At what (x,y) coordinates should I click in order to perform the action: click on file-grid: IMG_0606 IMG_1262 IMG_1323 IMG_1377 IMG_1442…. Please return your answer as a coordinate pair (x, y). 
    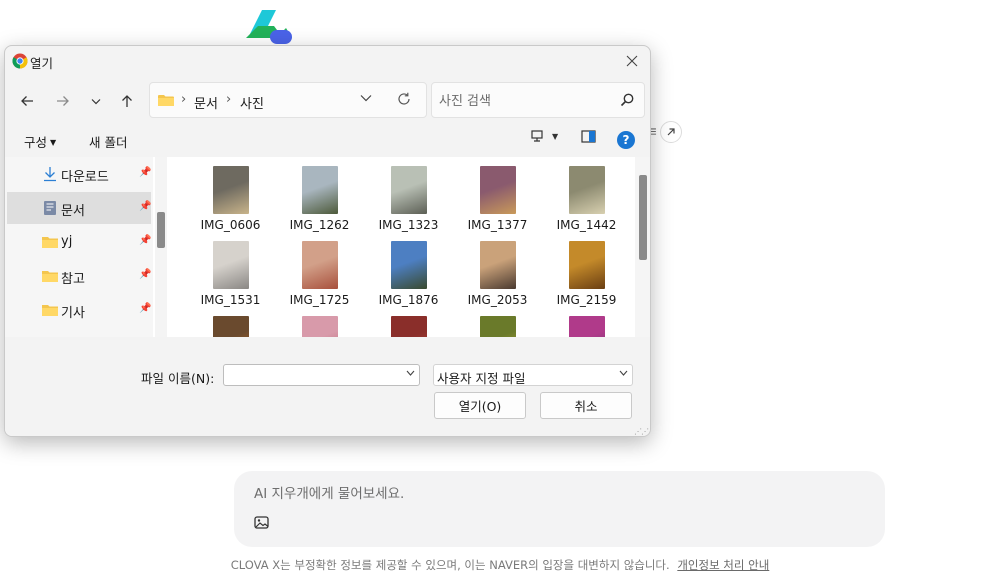
    Looking at the image, I should click on (401, 247).